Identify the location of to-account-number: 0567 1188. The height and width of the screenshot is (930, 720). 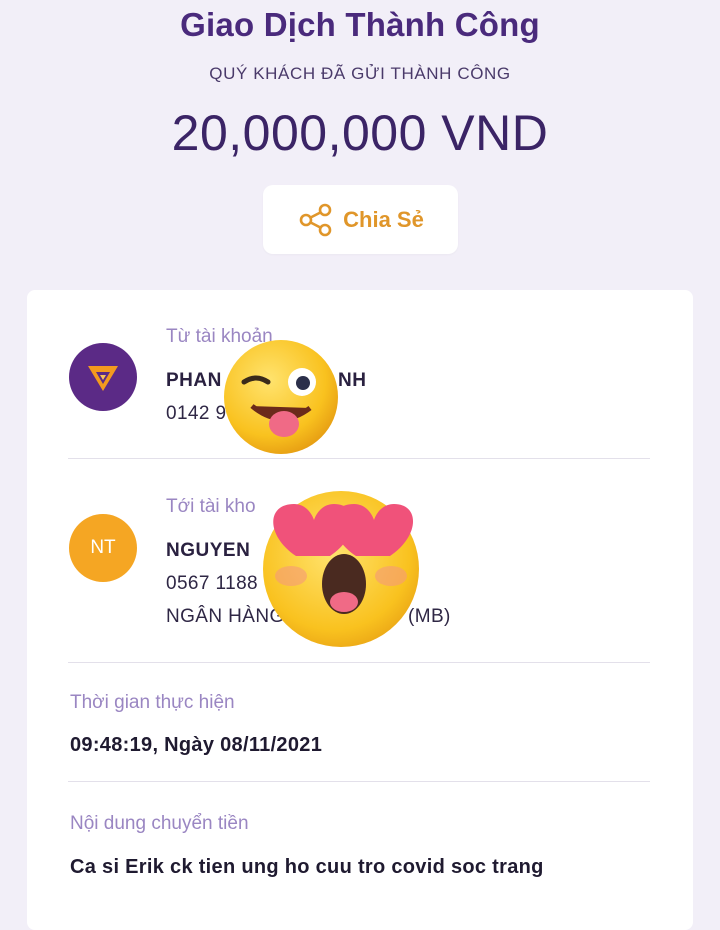
(212, 583).